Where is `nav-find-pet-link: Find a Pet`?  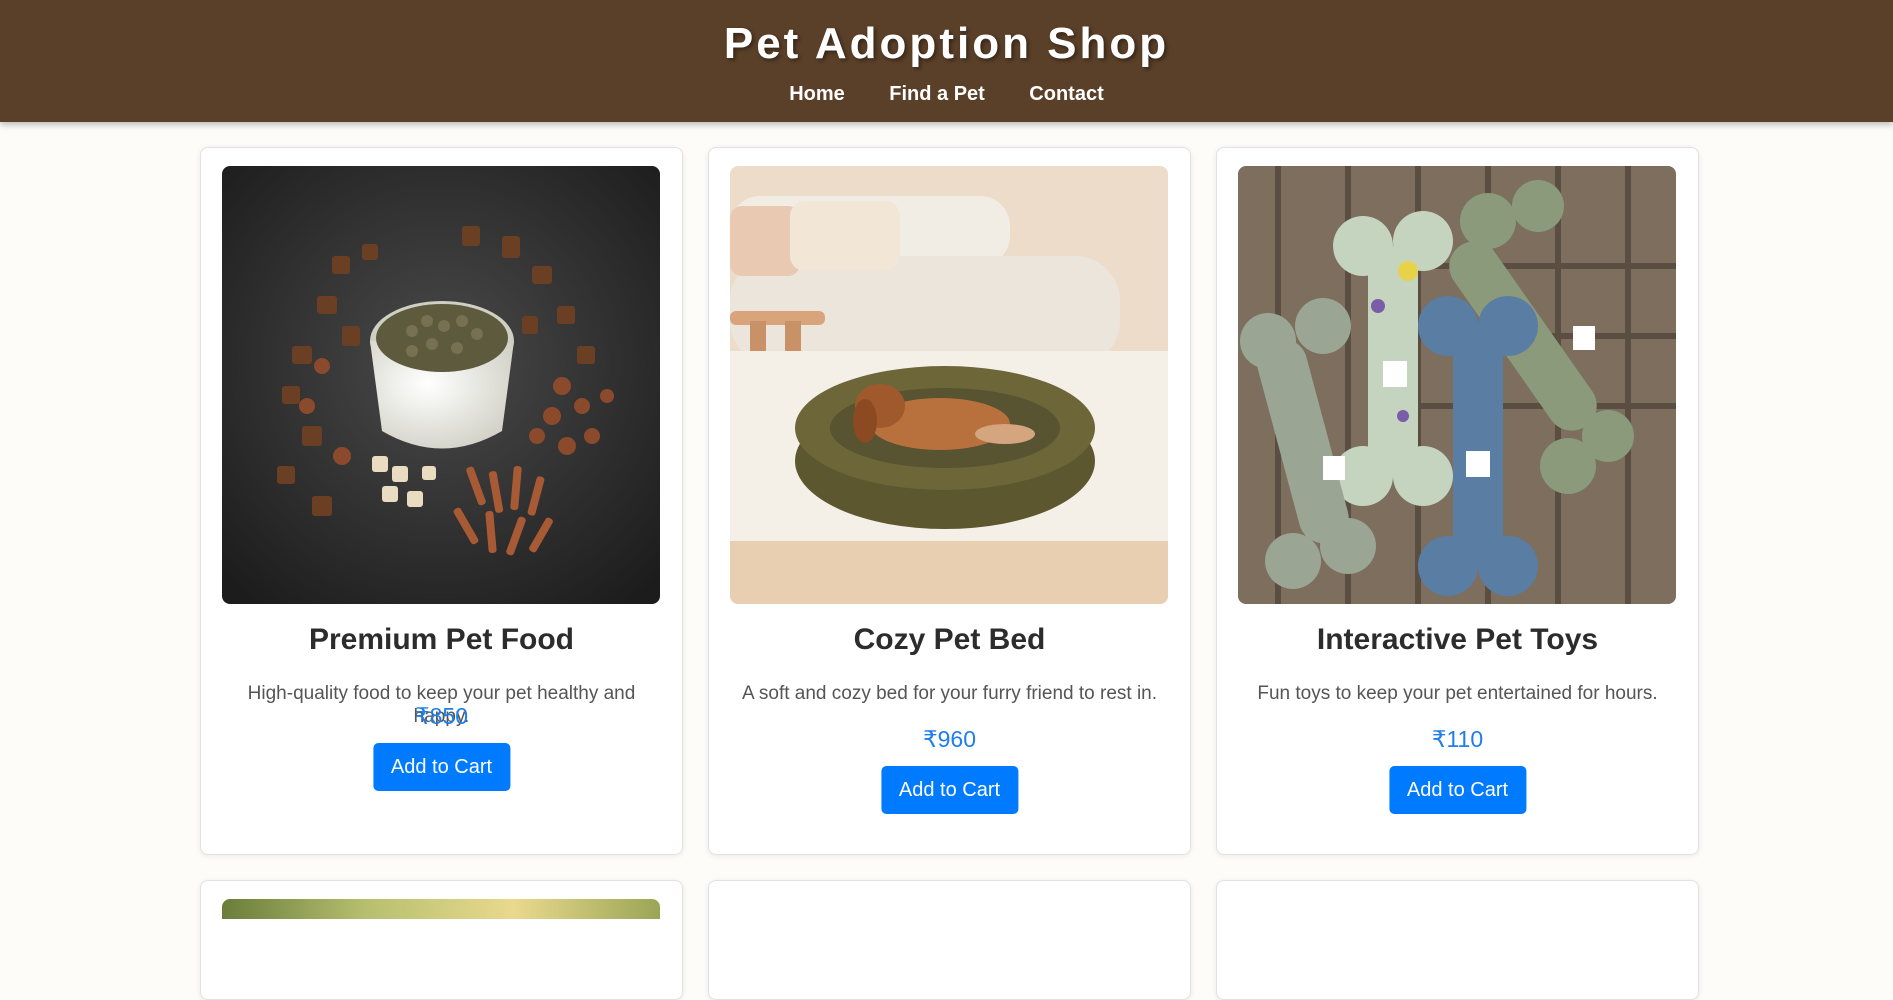 nav-find-pet-link: Find a Pet is located at coordinates (937, 94).